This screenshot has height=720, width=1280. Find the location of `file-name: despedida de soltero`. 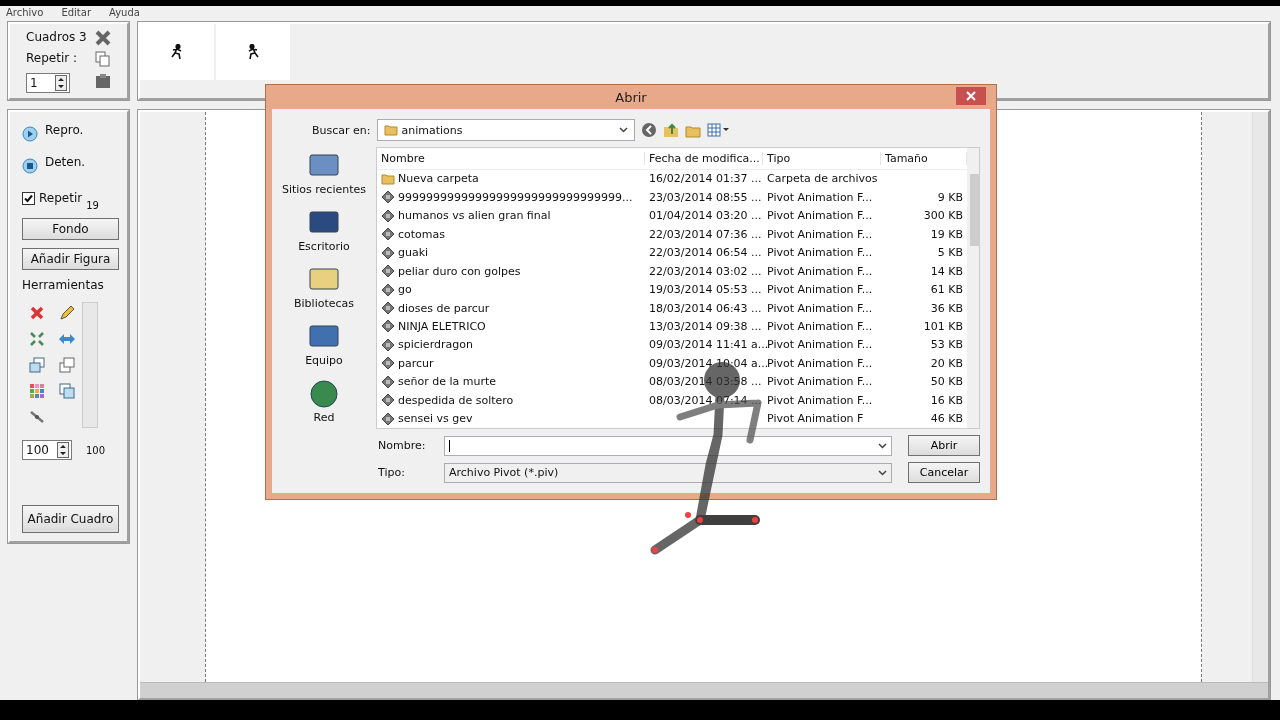

file-name: despedida de soltero is located at coordinates (447, 400).